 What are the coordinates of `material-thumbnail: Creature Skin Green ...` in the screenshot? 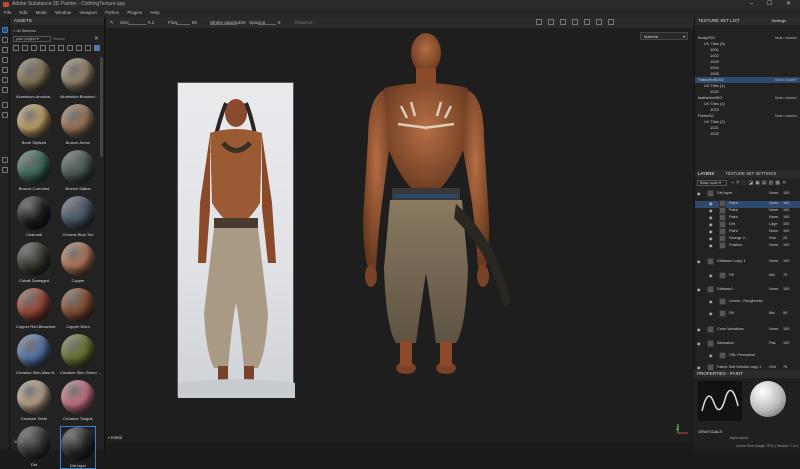 It's located at (80, 354).